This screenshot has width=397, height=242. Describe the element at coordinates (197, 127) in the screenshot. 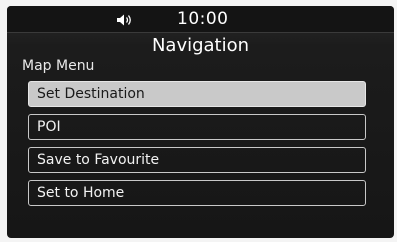

I see `menu-item-poi: POI` at that location.